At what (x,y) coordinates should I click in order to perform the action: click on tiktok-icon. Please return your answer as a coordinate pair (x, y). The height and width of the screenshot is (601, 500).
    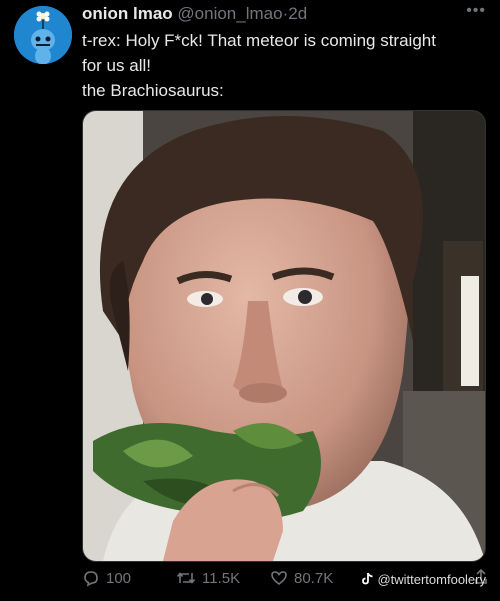
    Looking at the image, I should click on (367, 578).